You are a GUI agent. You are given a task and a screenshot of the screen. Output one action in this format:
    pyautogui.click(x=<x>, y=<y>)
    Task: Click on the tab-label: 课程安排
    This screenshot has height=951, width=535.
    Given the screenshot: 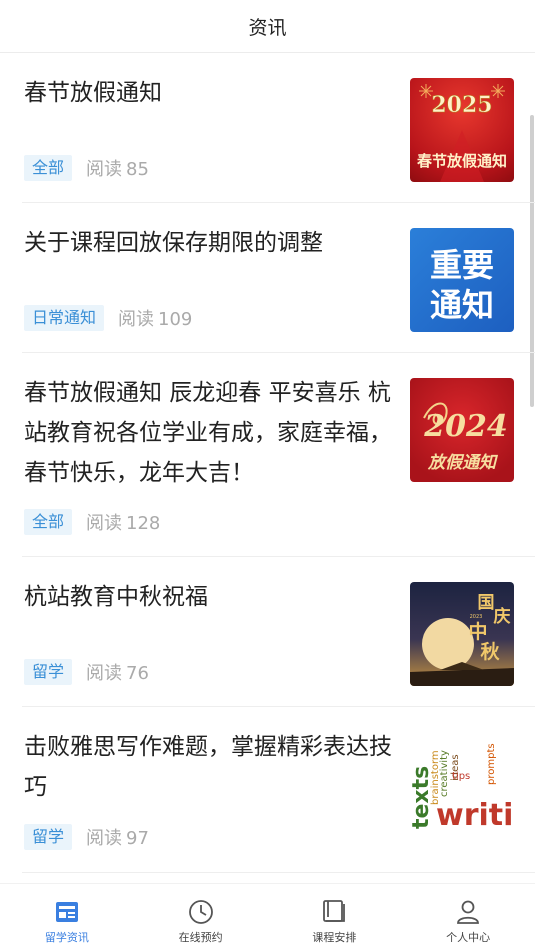 What is the action you would take?
    pyautogui.click(x=334, y=937)
    